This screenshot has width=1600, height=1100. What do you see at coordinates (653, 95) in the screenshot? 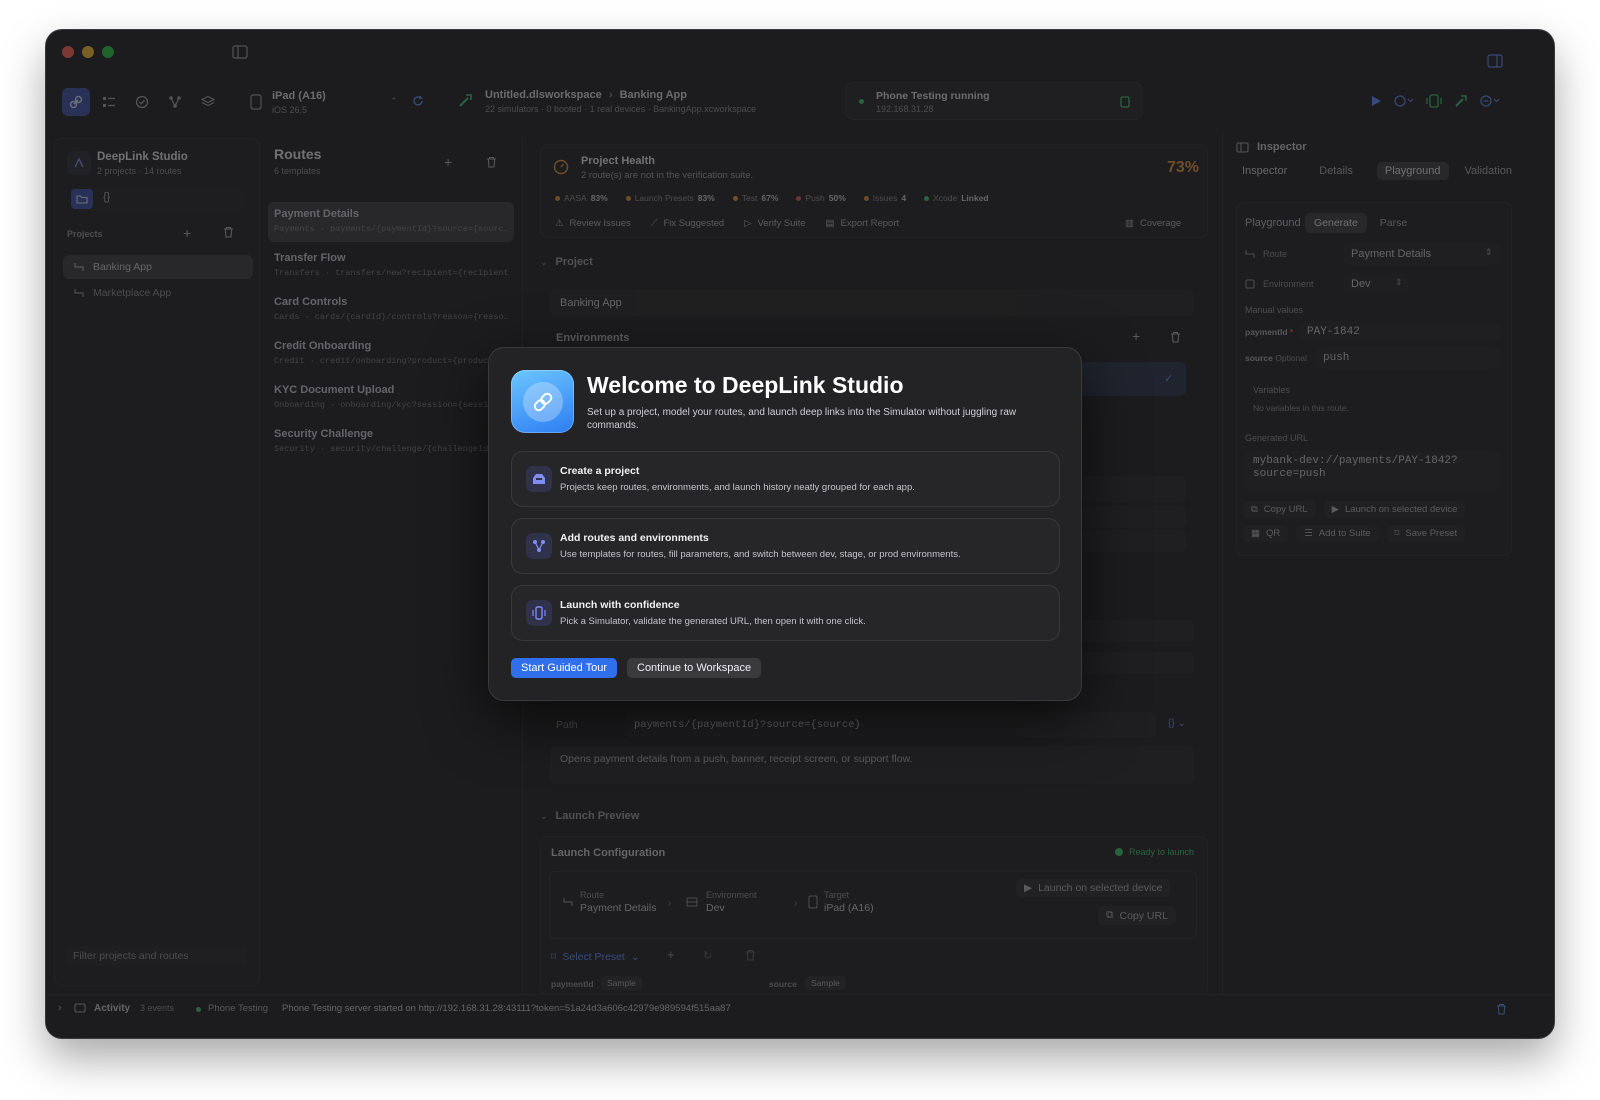
I see `project-name: Banking App` at bounding box center [653, 95].